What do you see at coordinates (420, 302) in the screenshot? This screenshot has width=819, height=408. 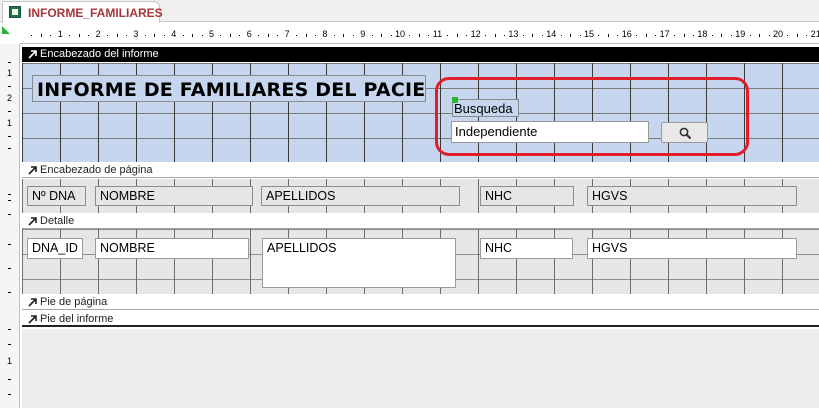 I see `section-bar-page-footer: Pie de página` at bounding box center [420, 302].